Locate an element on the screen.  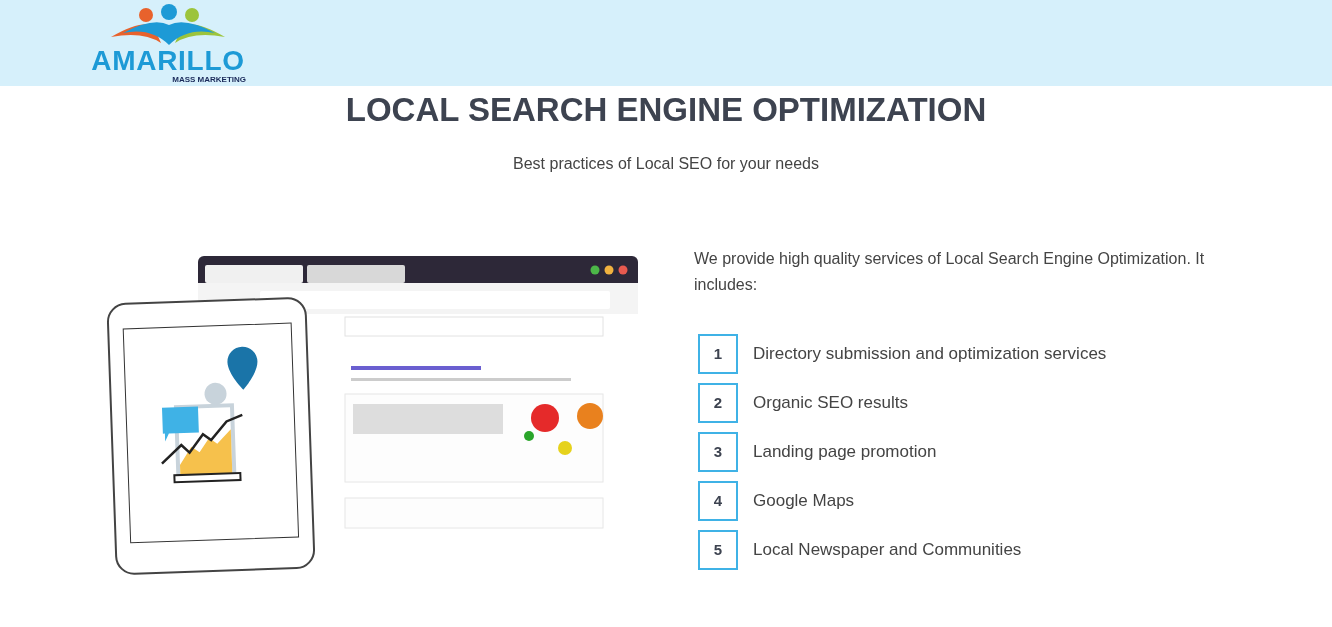
logo-tagline: MASS MARKETING is located at coordinates (209, 80).